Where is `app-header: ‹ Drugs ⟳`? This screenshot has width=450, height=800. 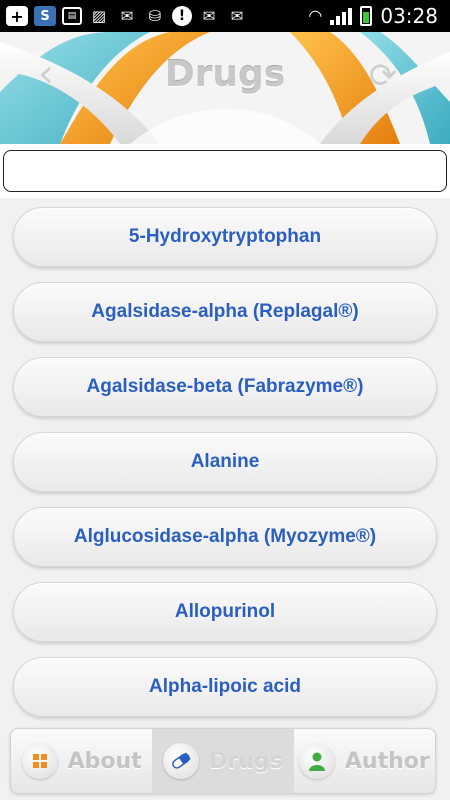 app-header: ‹ Drugs ⟳ is located at coordinates (225, 88).